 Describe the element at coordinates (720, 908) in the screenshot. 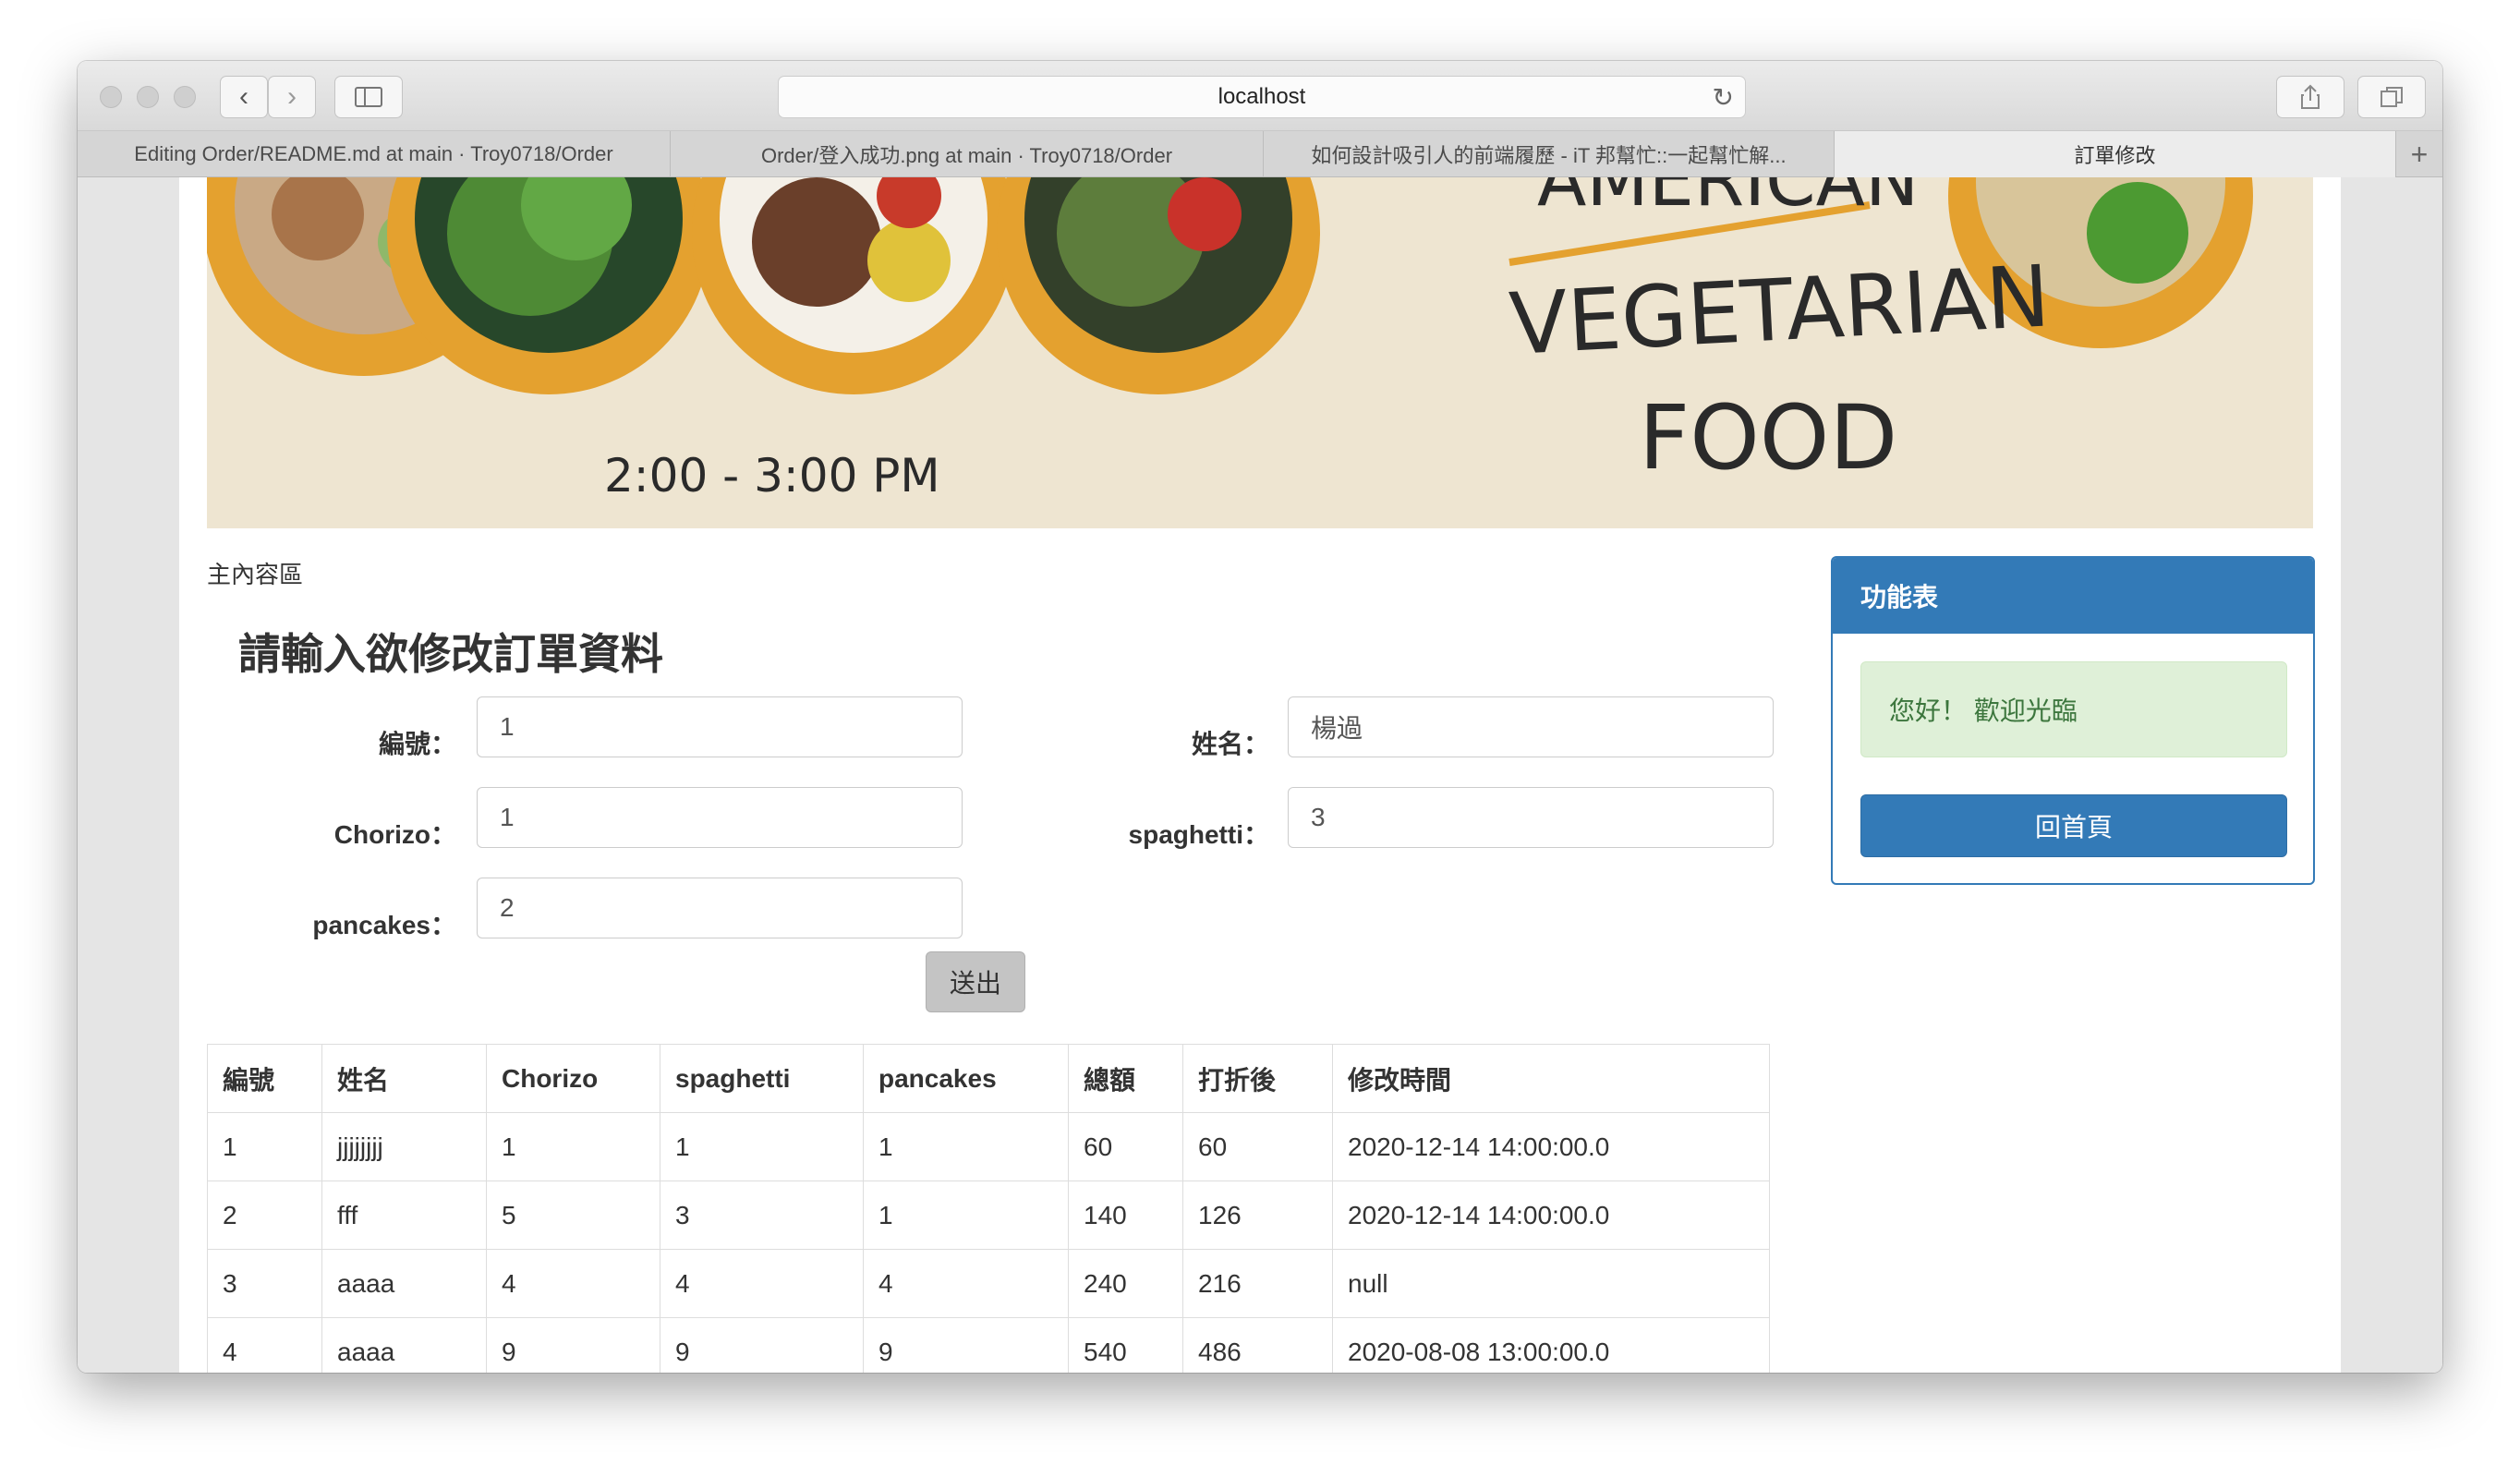

I see `pancakes-input` at that location.